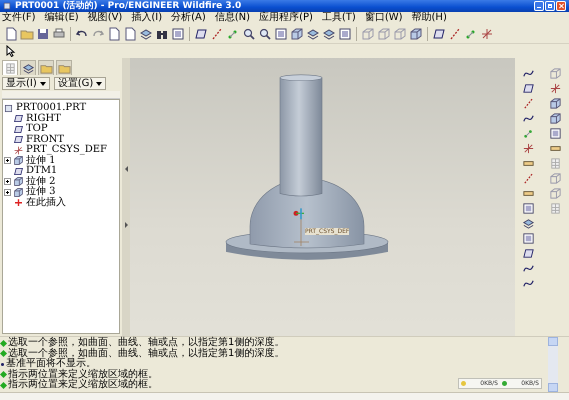 This screenshot has height=400, width=569. I want to click on download-icon, so click(504, 383).